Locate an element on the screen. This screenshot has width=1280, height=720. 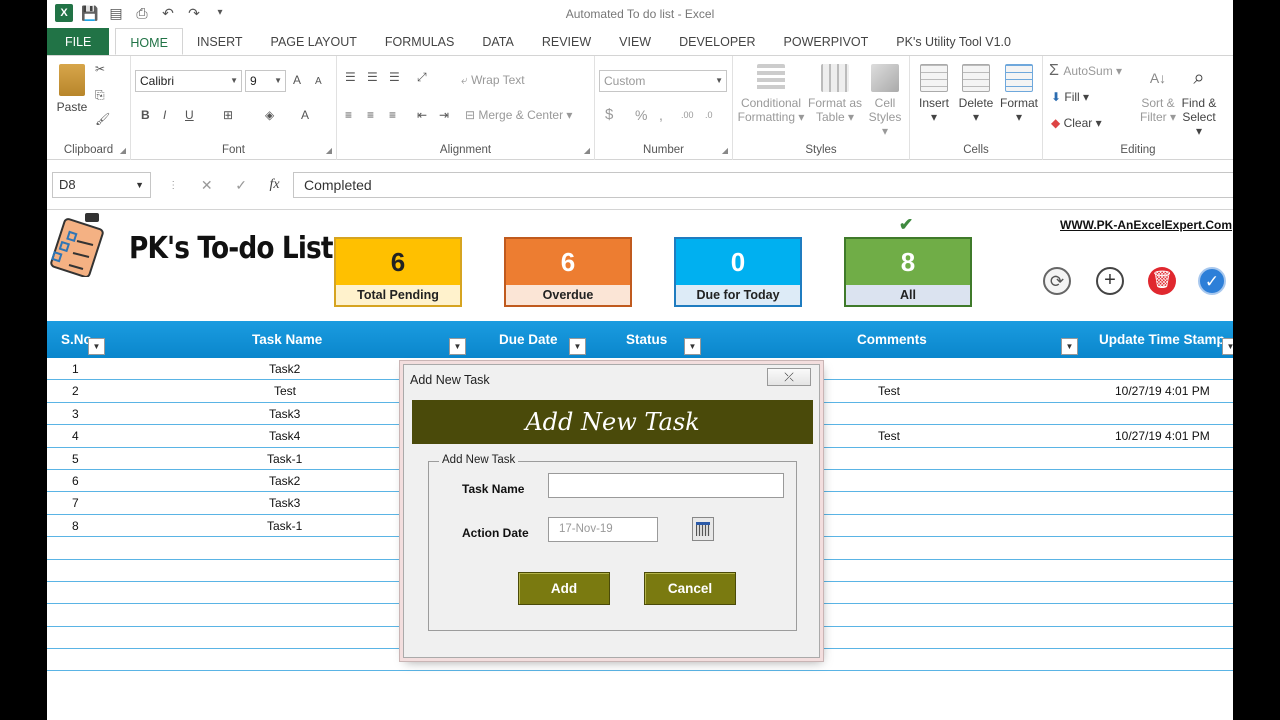
increase-decimal-button: .00 is located at coordinates (687, 115).